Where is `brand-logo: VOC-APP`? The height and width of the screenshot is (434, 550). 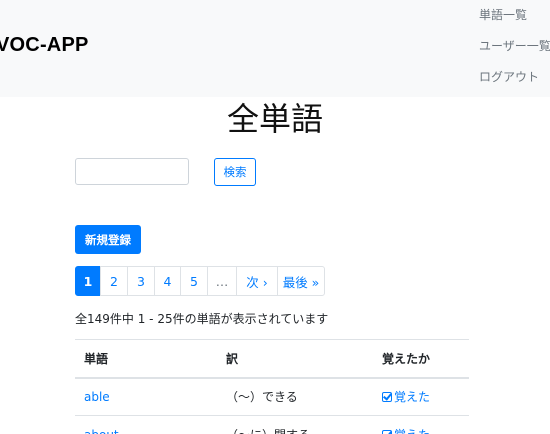 brand-logo: VOC-APP is located at coordinates (44, 45).